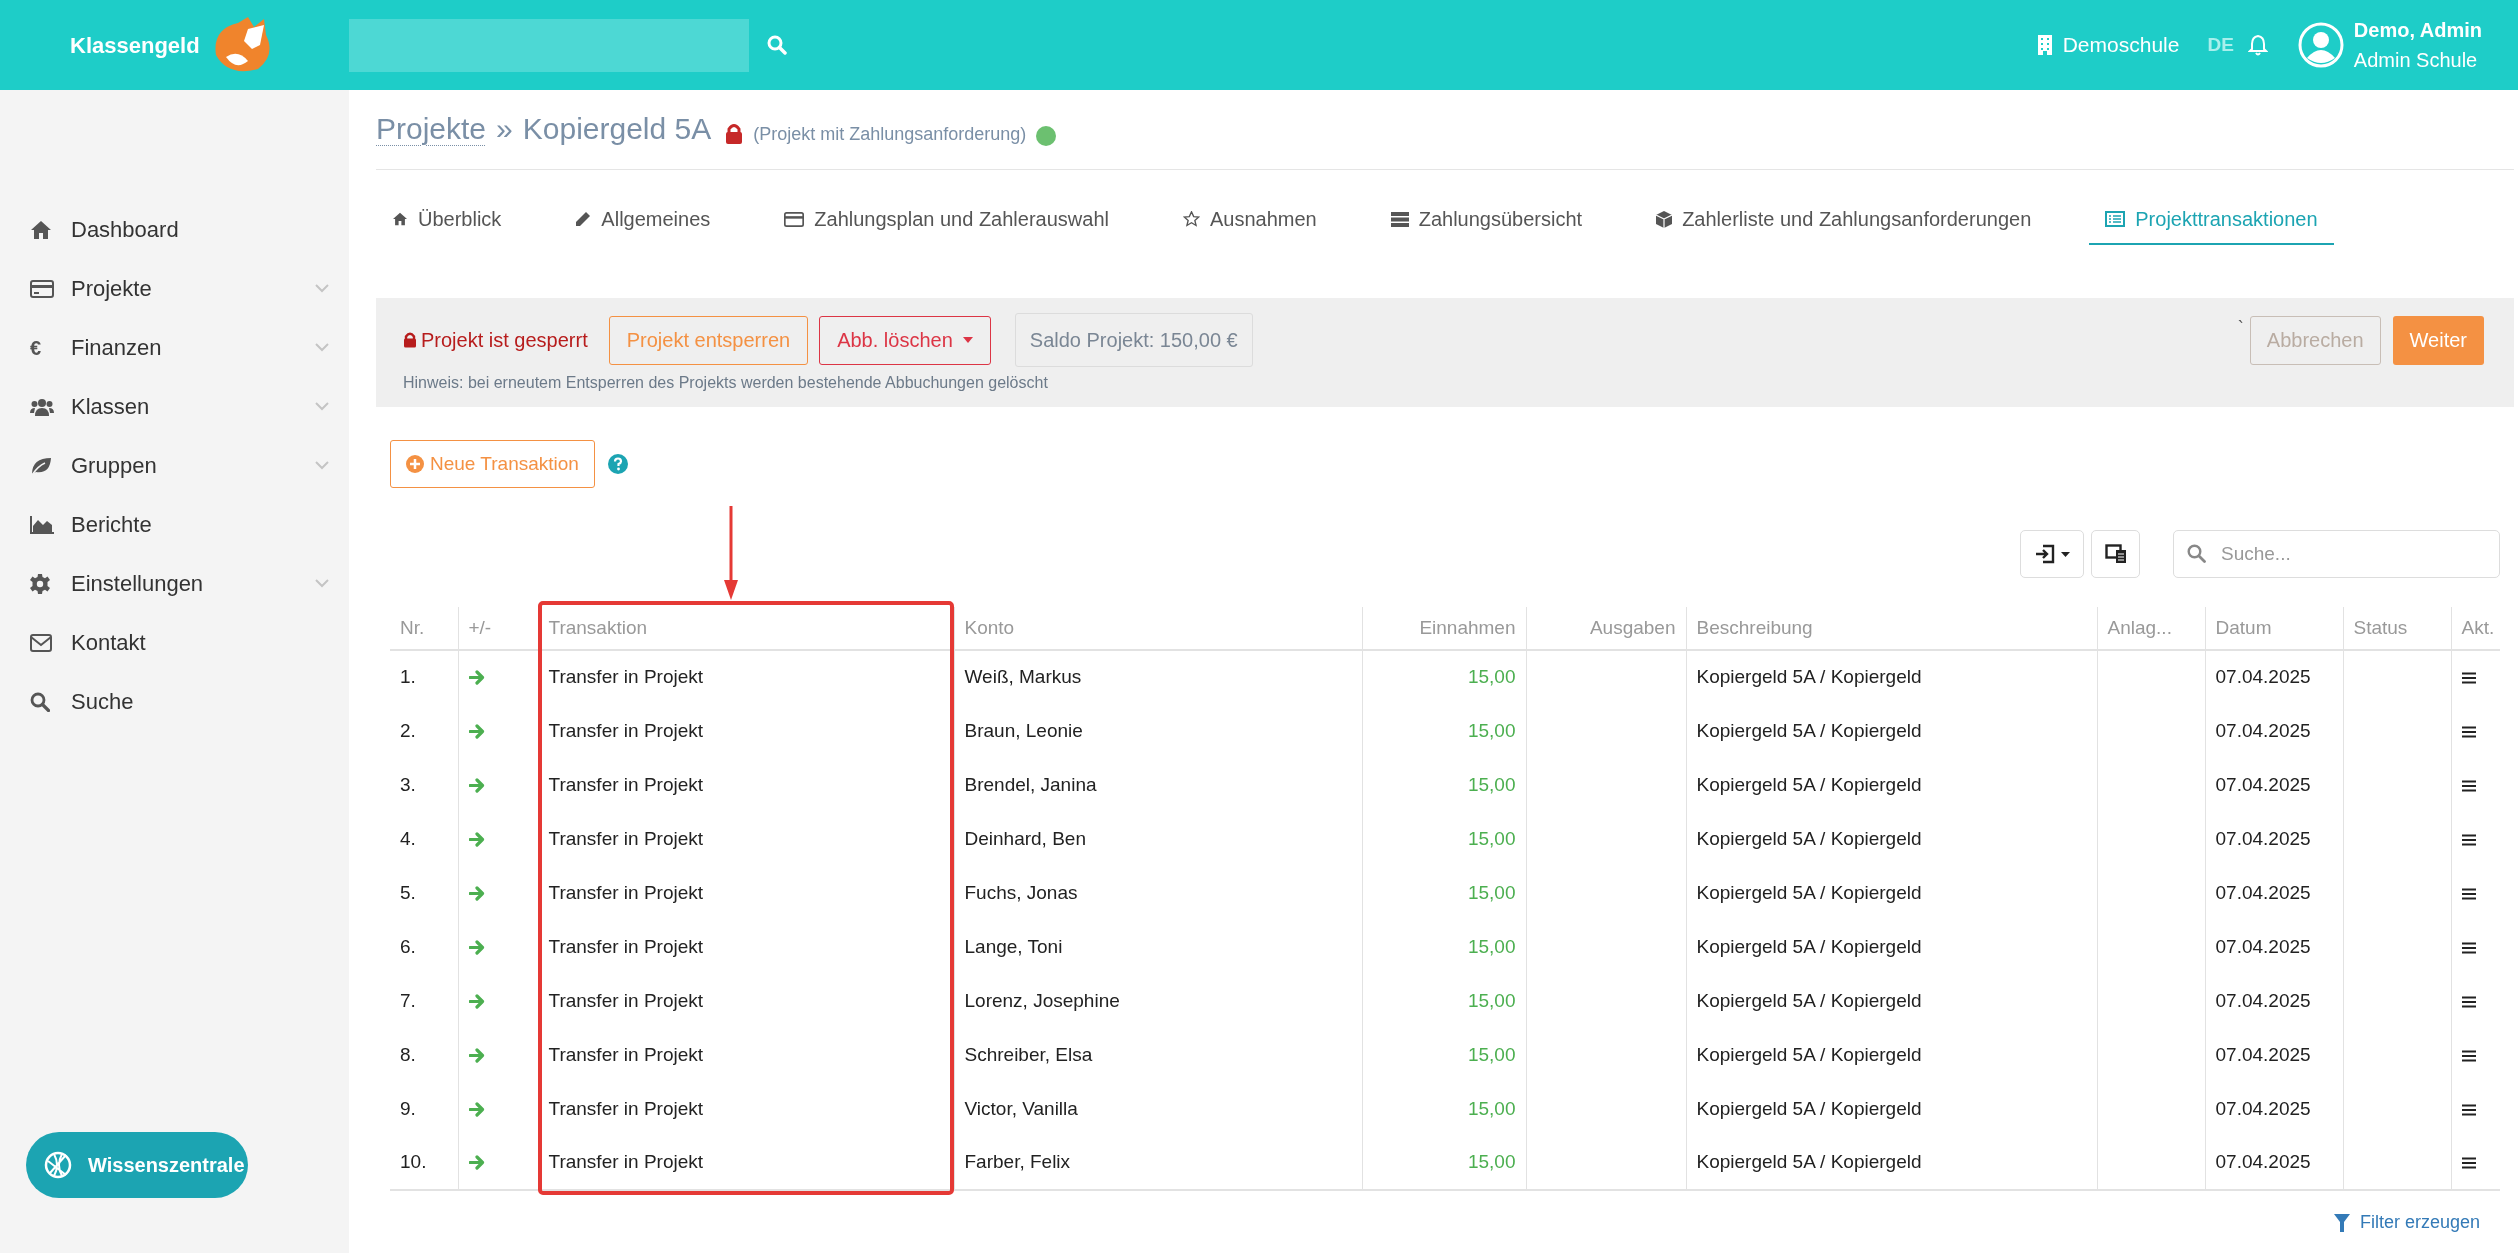  What do you see at coordinates (111, 524) in the screenshot?
I see `sidebar-item: Berichte` at bounding box center [111, 524].